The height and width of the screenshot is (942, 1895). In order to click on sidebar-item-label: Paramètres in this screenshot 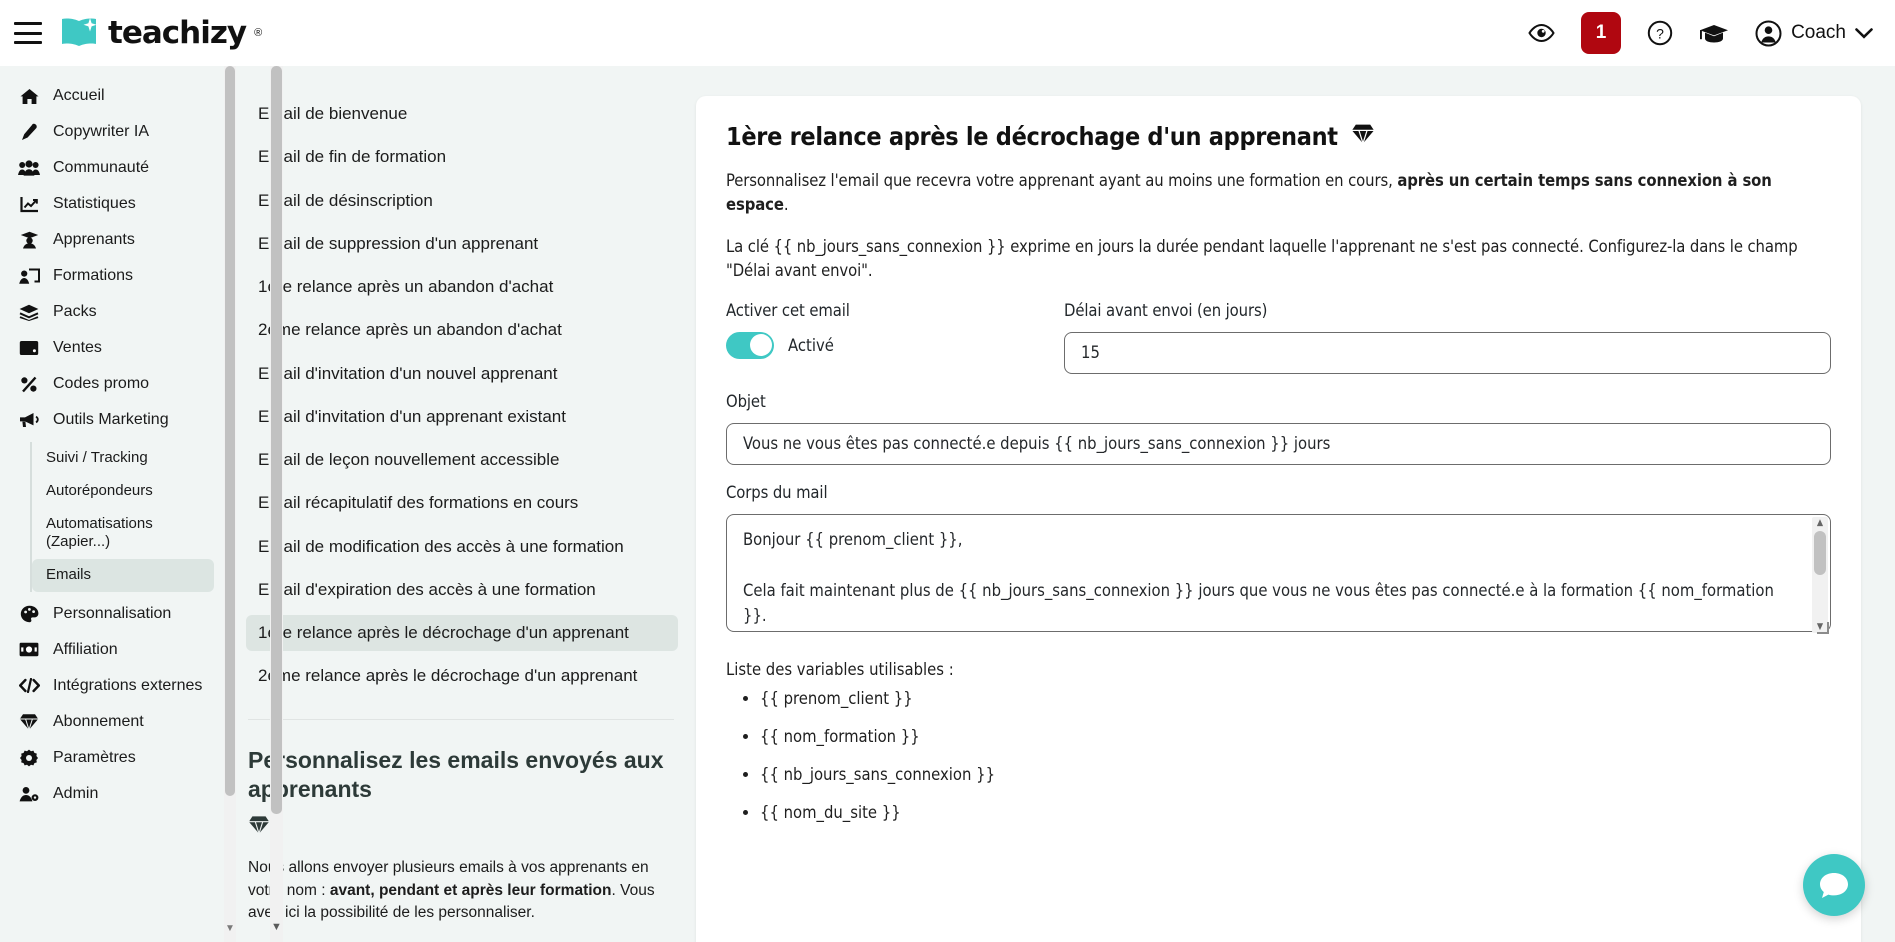, I will do `click(94, 757)`.